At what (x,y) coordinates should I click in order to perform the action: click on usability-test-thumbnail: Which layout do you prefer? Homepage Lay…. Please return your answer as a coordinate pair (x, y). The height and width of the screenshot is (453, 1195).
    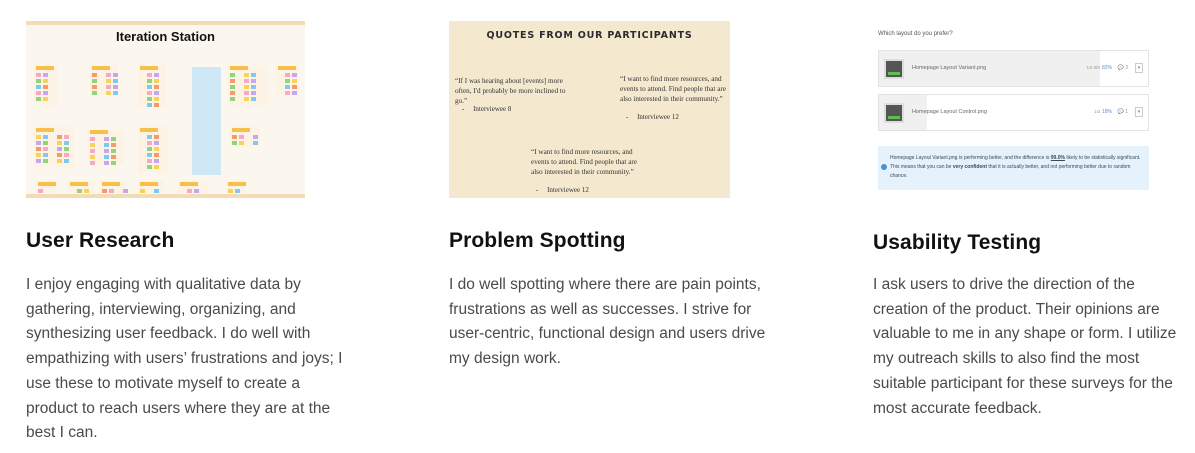
    Looking at the image, I should click on (1011, 109).